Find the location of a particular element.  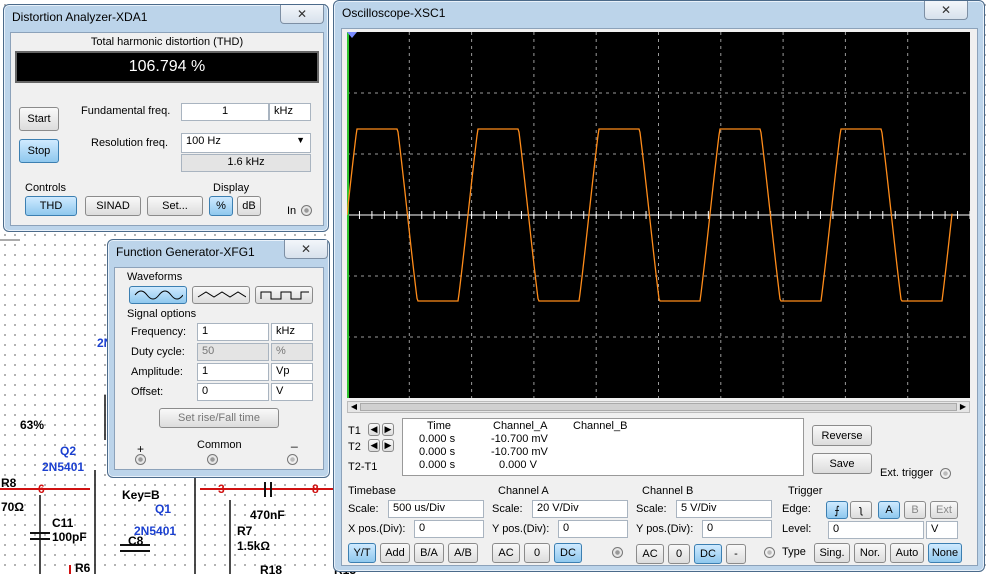

amplitude-label: Amplitude: is located at coordinates (157, 372).